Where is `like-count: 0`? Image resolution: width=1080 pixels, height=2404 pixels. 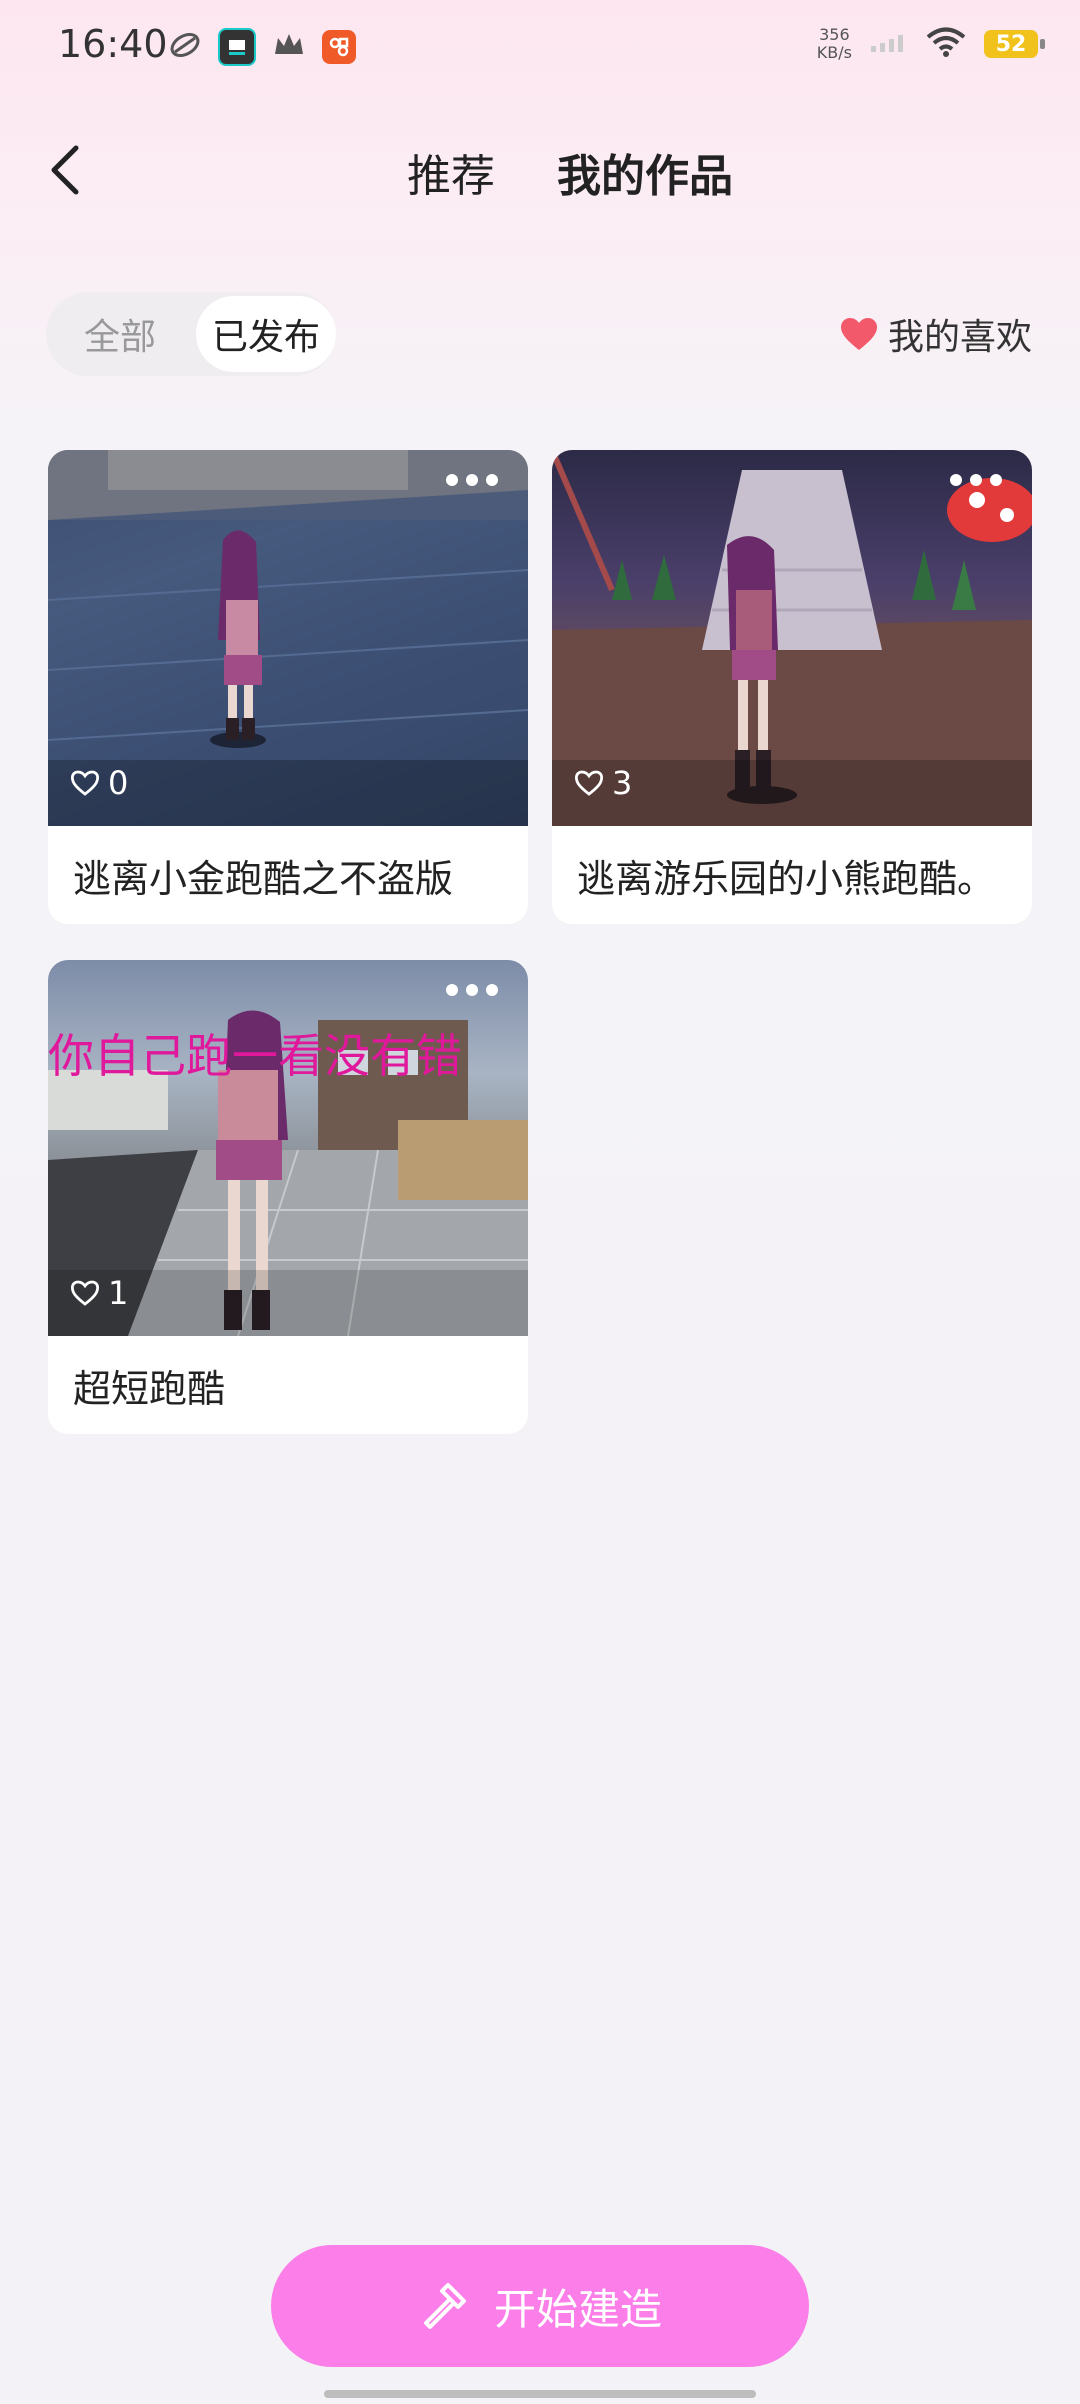
like-count: 0 is located at coordinates (99, 783).